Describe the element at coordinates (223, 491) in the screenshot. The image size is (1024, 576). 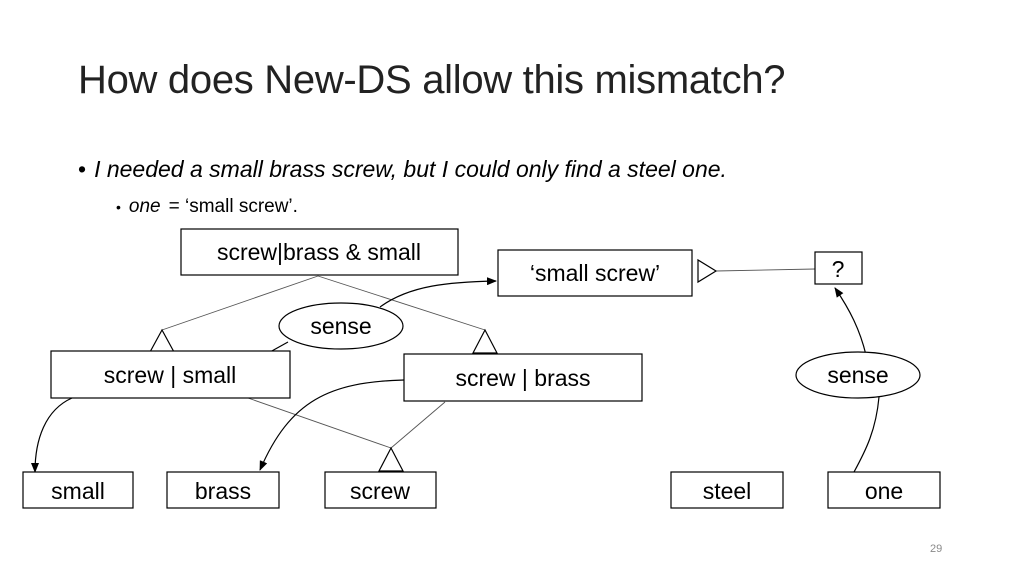
I see `label-brass: brass` at that location.